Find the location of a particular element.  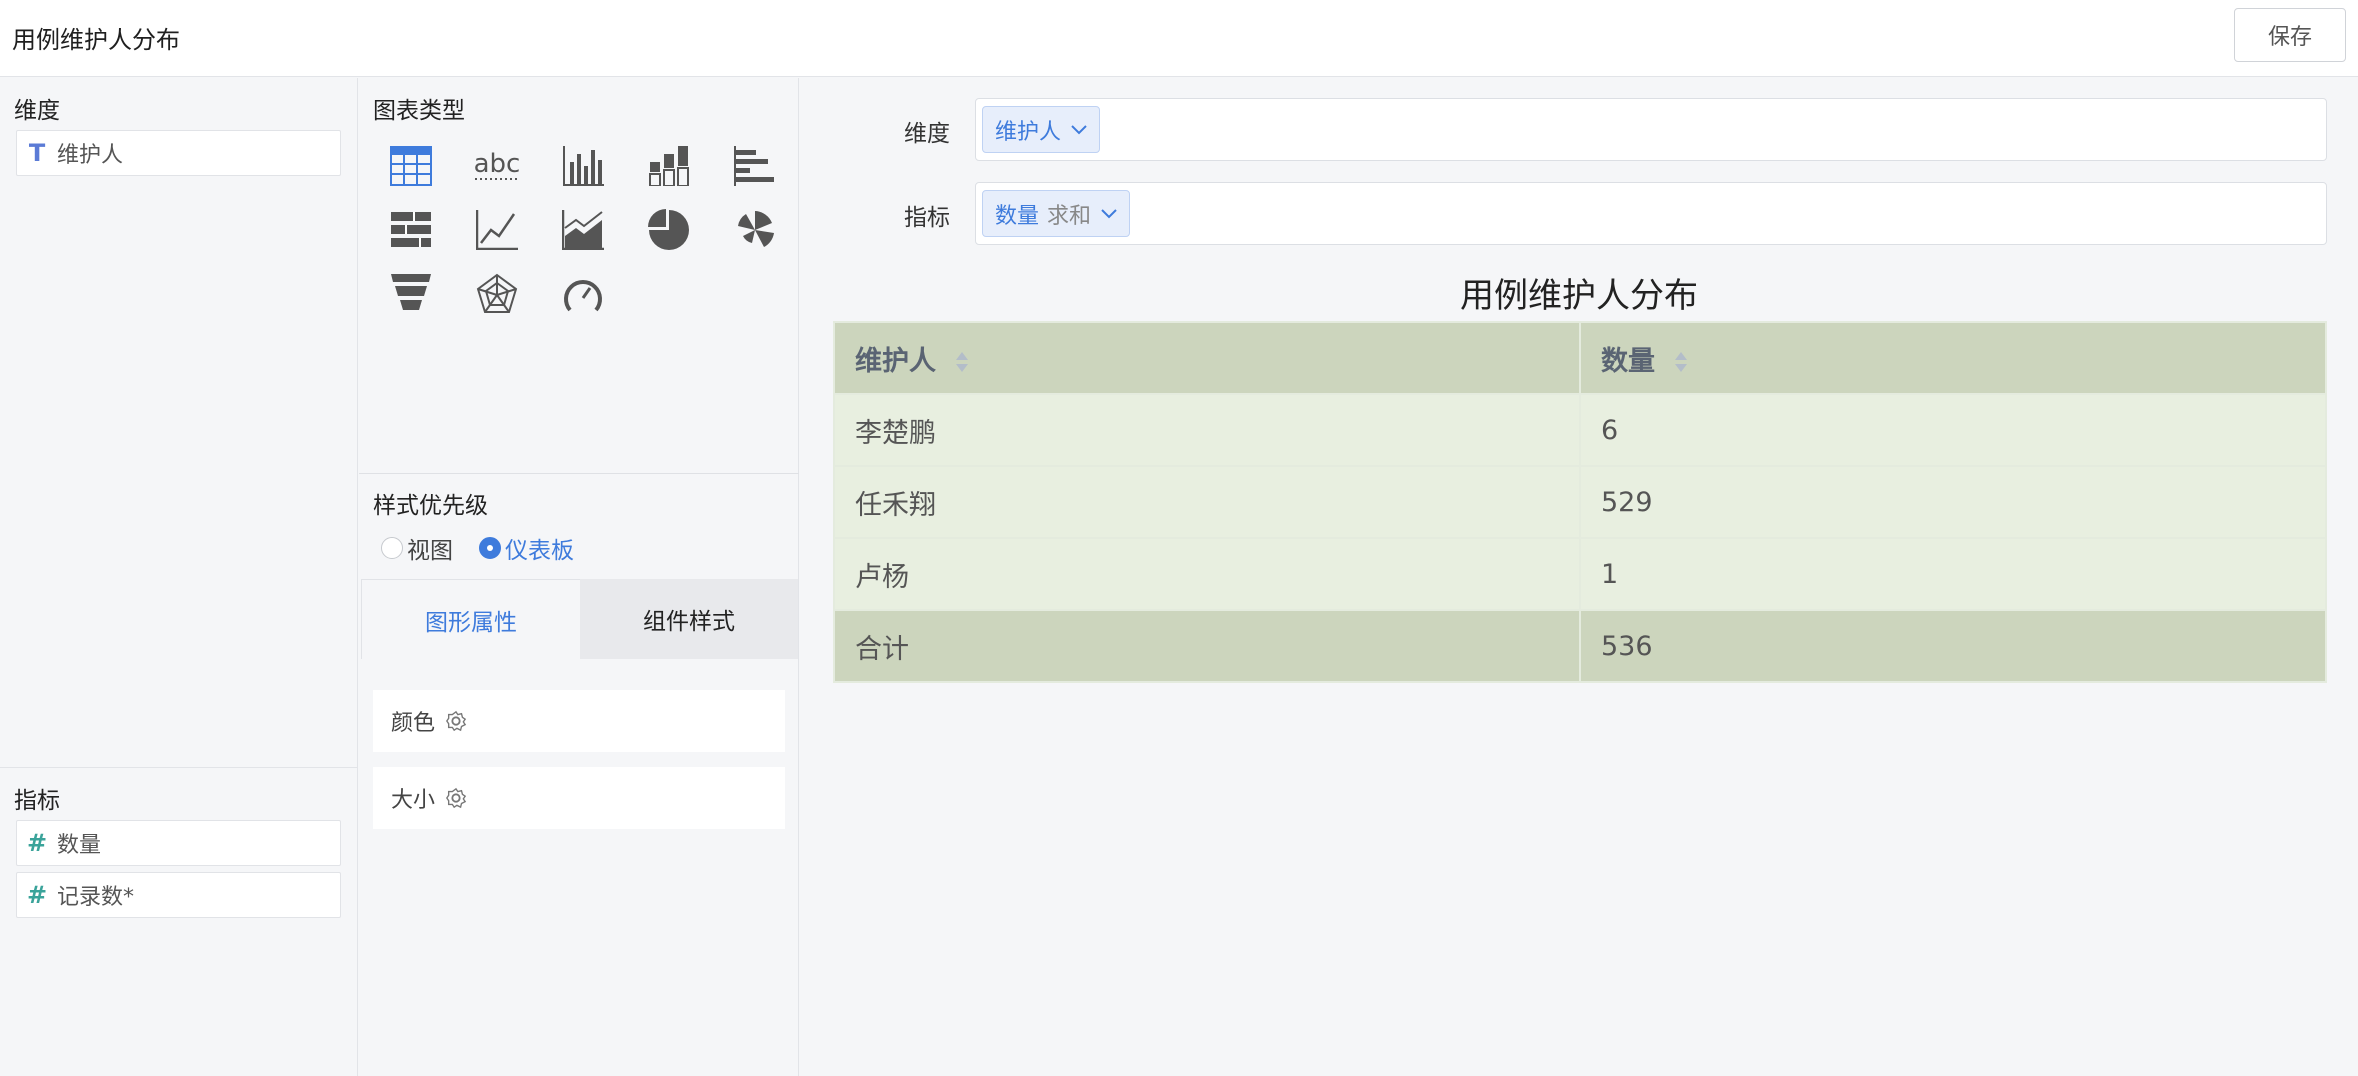

style-priority-title: 样式优先级 is located at coordinates (430, 506).